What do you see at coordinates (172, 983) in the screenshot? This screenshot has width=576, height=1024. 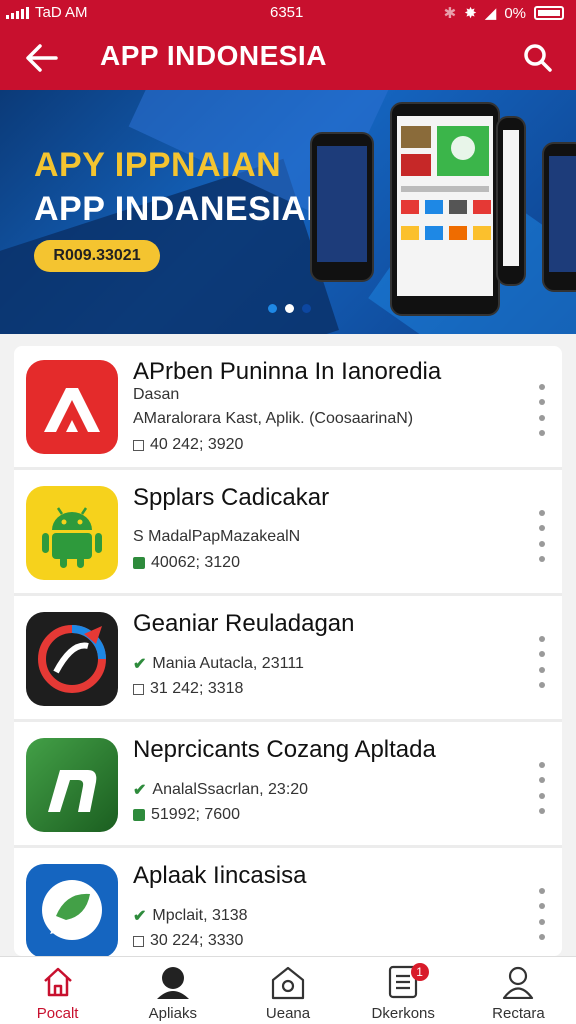 I see `person-icon` at bounding box center [172, 983].